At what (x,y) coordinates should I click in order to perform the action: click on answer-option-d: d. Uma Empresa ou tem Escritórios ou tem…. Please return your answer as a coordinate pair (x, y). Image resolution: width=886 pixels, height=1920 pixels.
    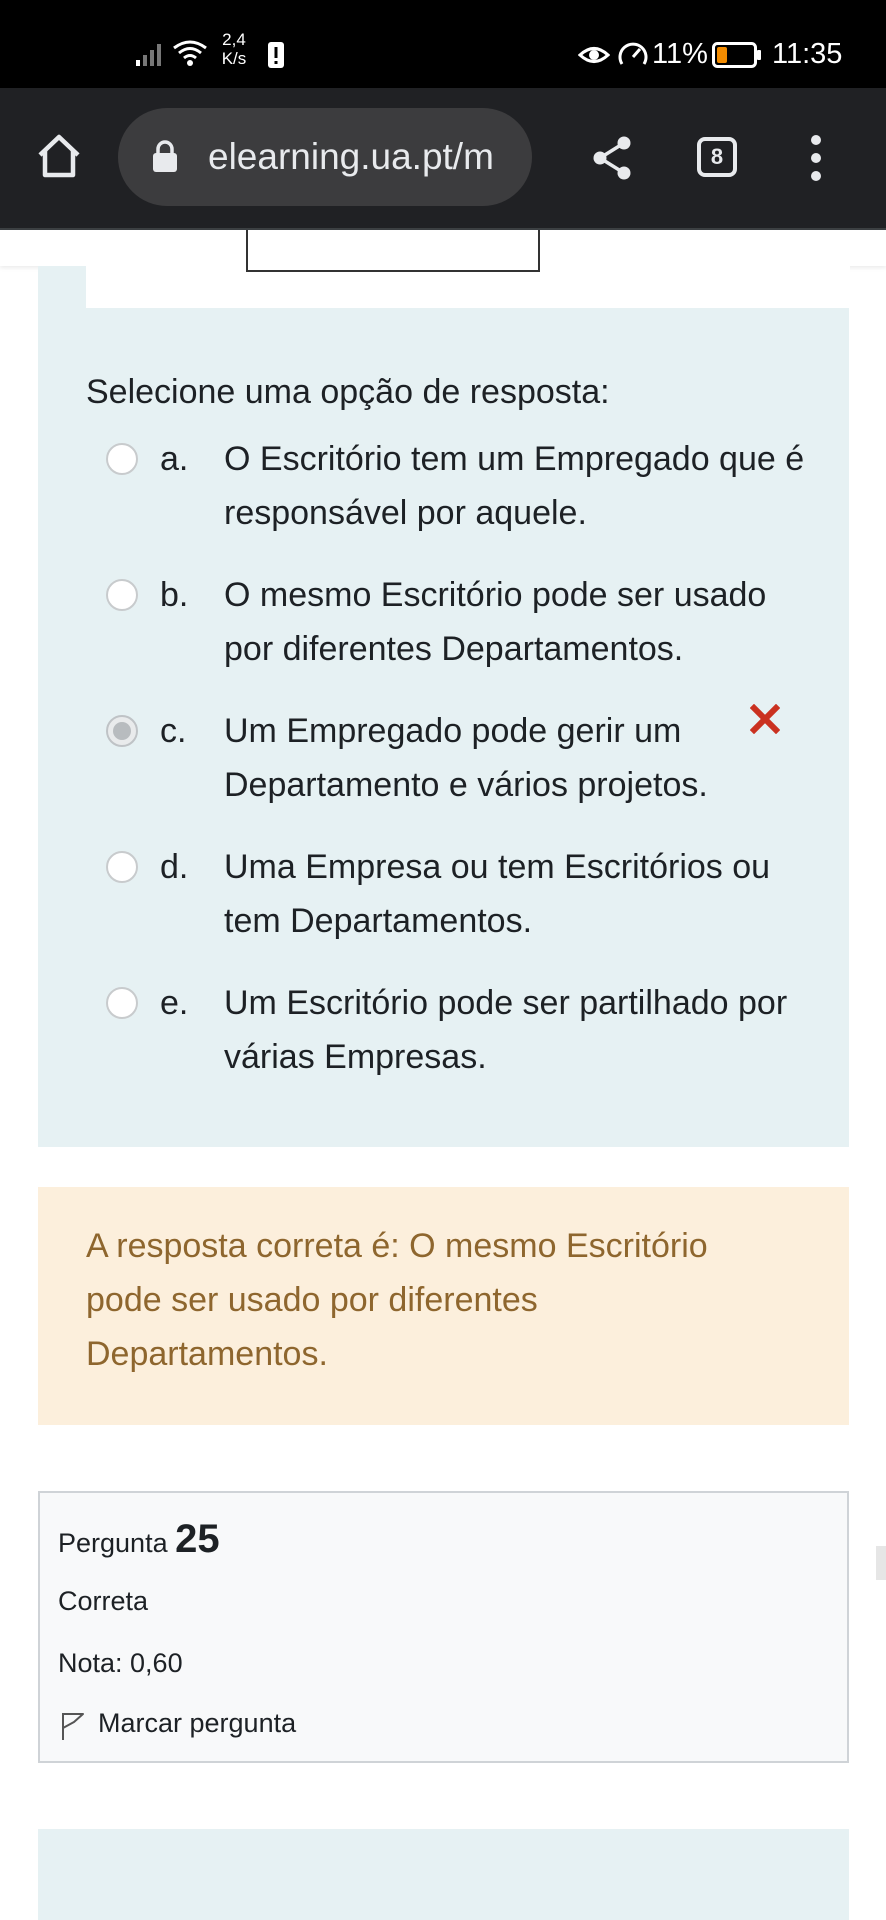
    Looking at the image, I should click on (460, 894).